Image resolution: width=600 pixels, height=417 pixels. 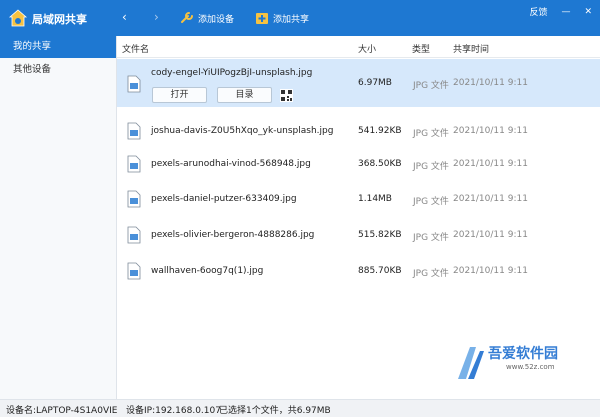 What do you see at coordinates (156, 17) in the screenshot?
I see `forward-arrow-icon: ›` at bounding box center [156, 17].